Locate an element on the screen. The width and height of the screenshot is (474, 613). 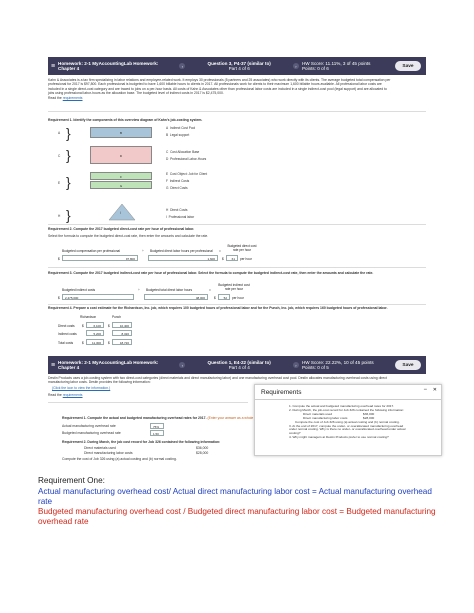
row-label-direct: Direct costs is located at coordinates (66, 326).